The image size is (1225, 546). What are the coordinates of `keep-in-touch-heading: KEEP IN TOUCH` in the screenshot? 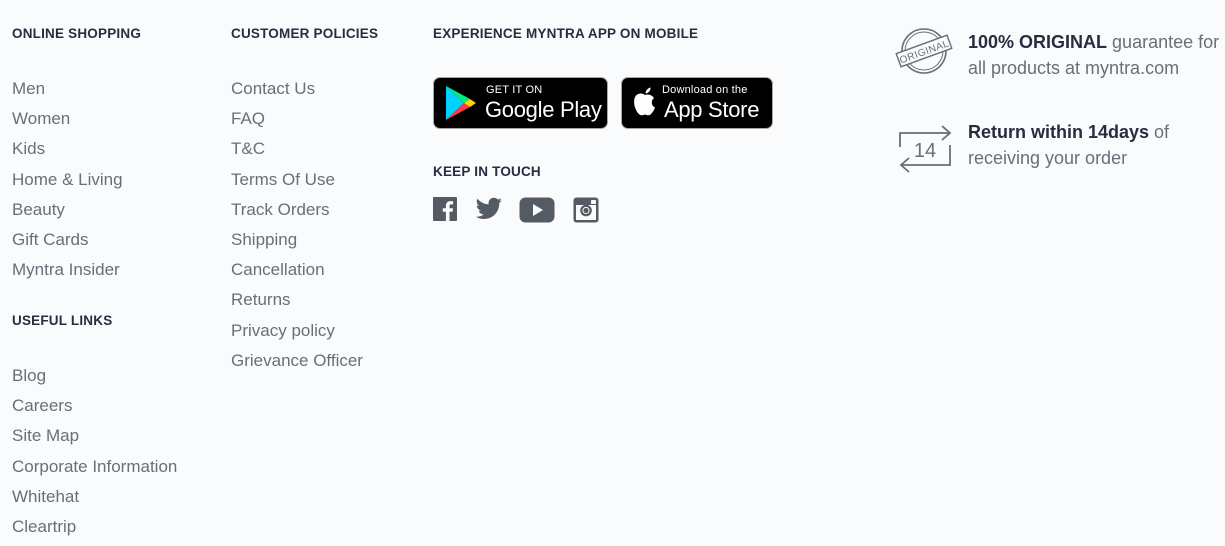 It's located at (487, 171).